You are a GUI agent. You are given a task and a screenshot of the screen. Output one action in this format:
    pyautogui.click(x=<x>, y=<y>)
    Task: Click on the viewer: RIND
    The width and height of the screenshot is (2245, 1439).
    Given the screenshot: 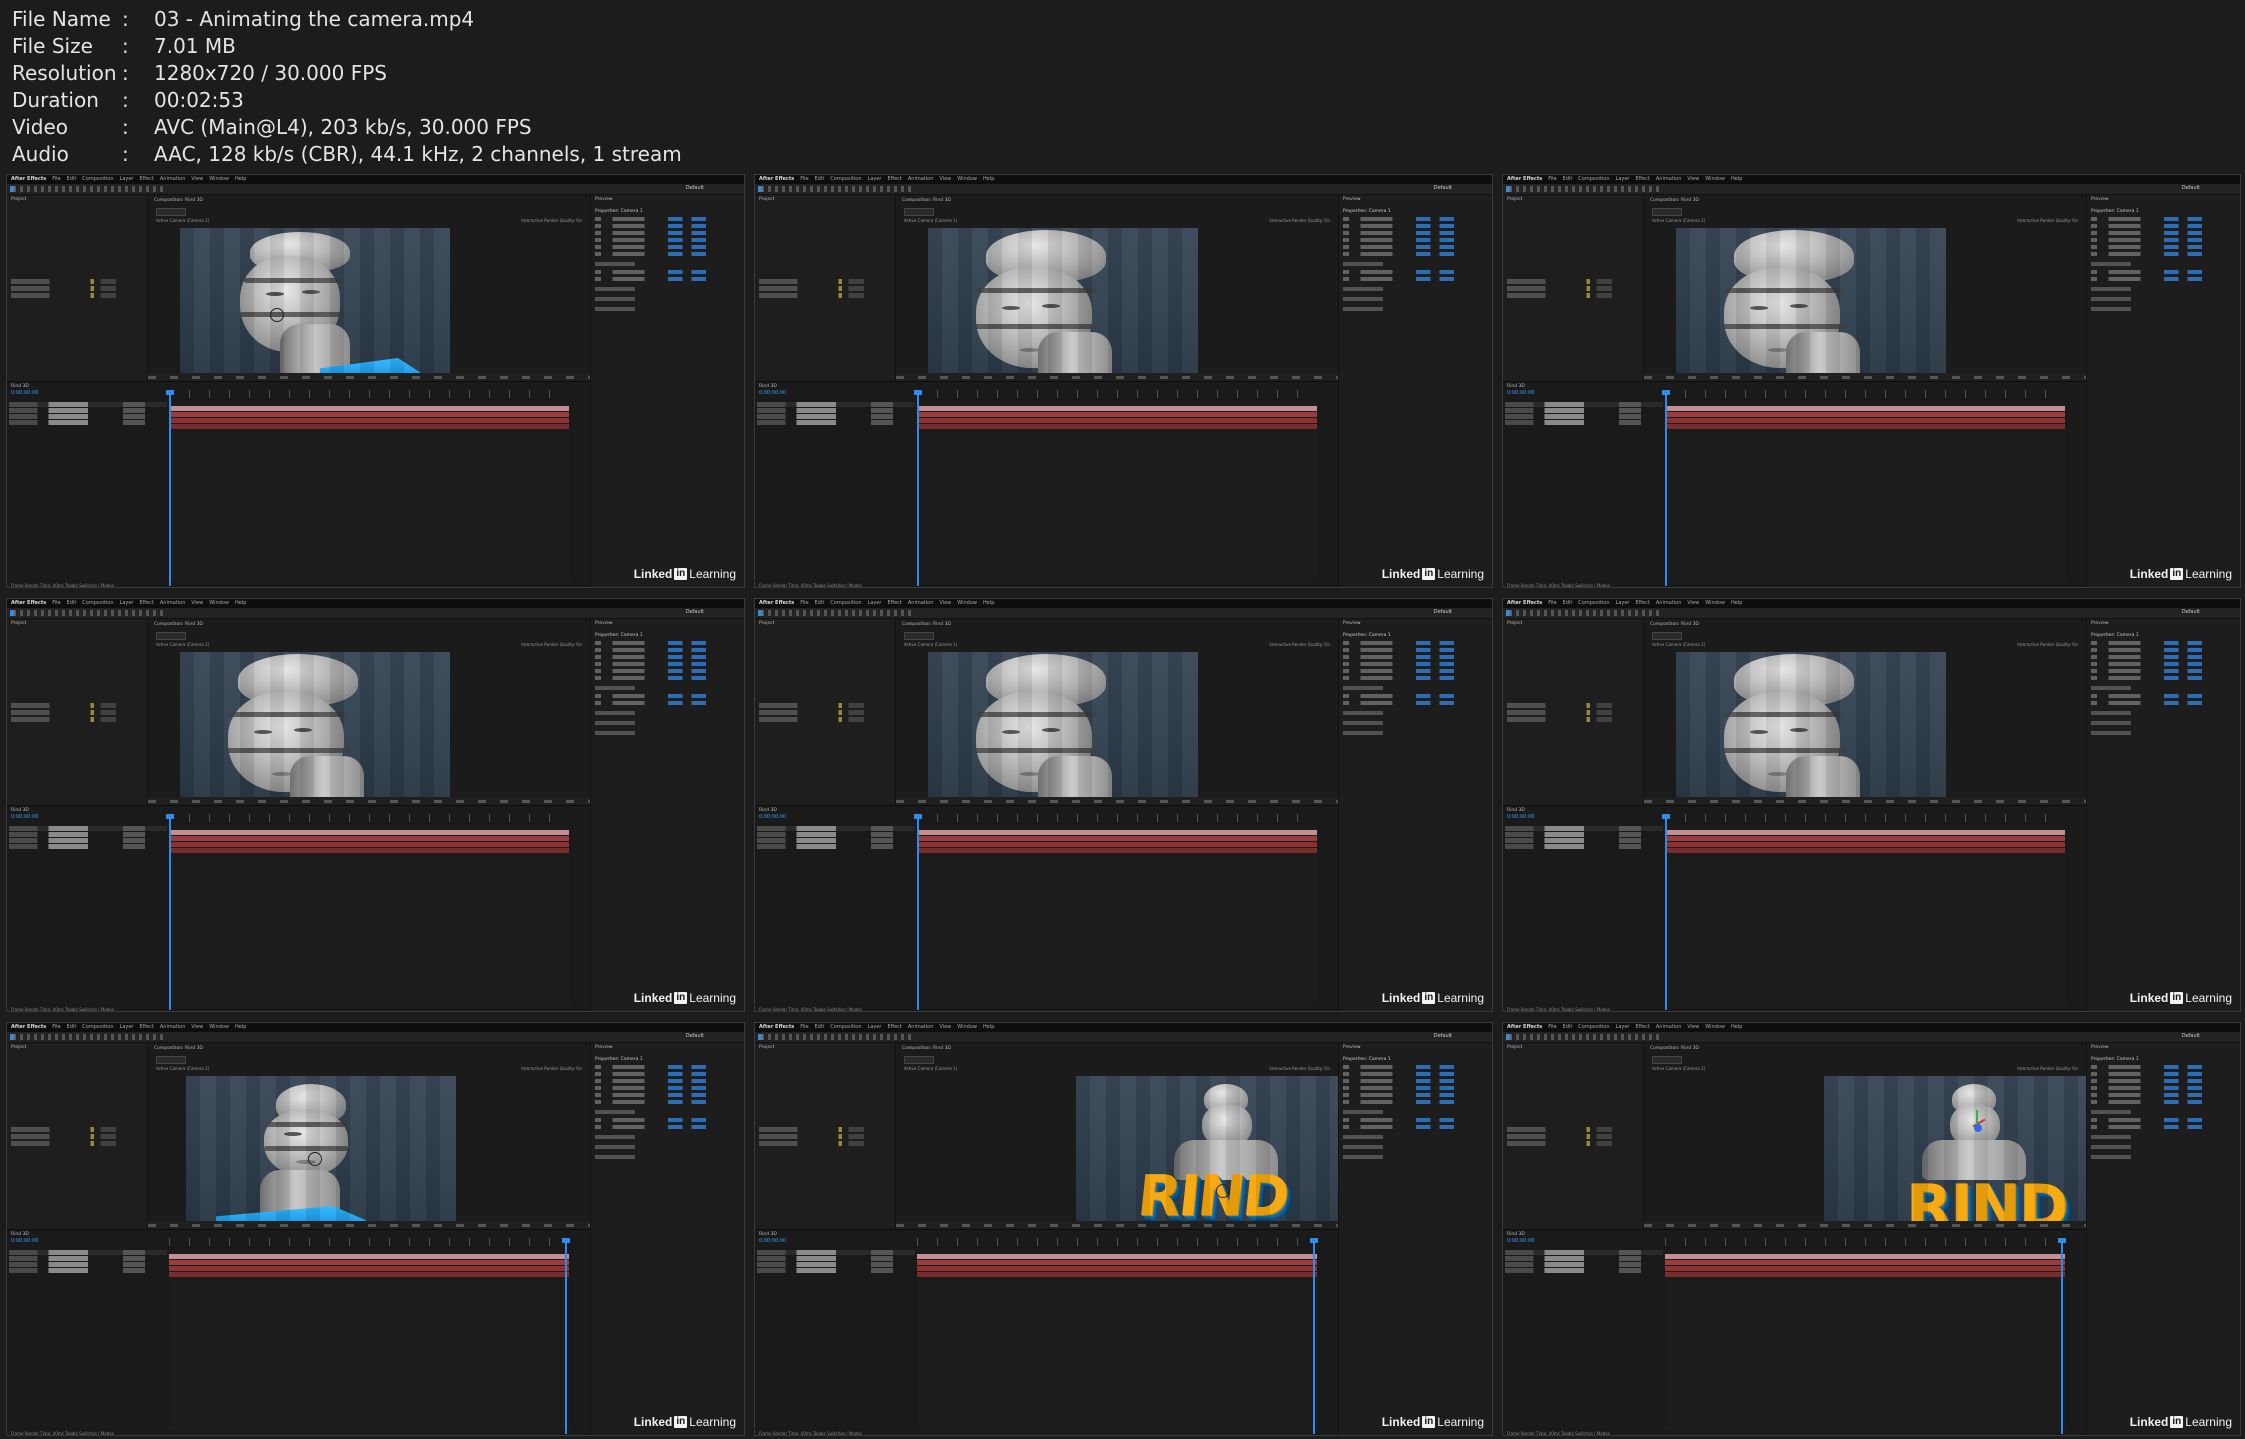 What is the action you would take?
    pyautogui.click(x=1955, y=1152)
    